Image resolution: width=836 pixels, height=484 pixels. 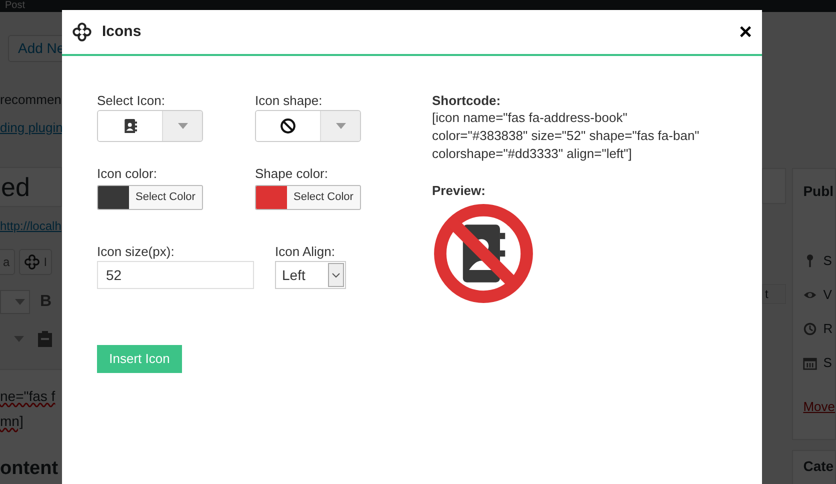 What do you see at coordinates (310, 275) in the screenshot?
I see `align-select: Left` at bounding box center [310, 275].